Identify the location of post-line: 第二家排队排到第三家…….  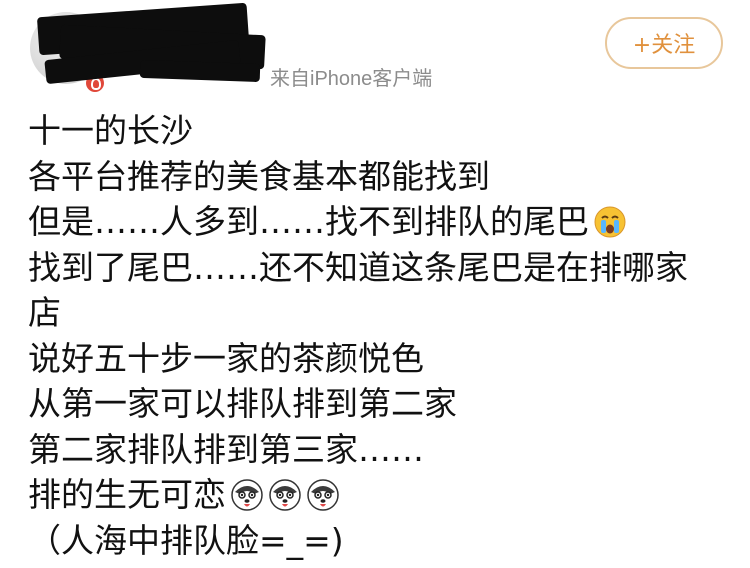
(378, 450).